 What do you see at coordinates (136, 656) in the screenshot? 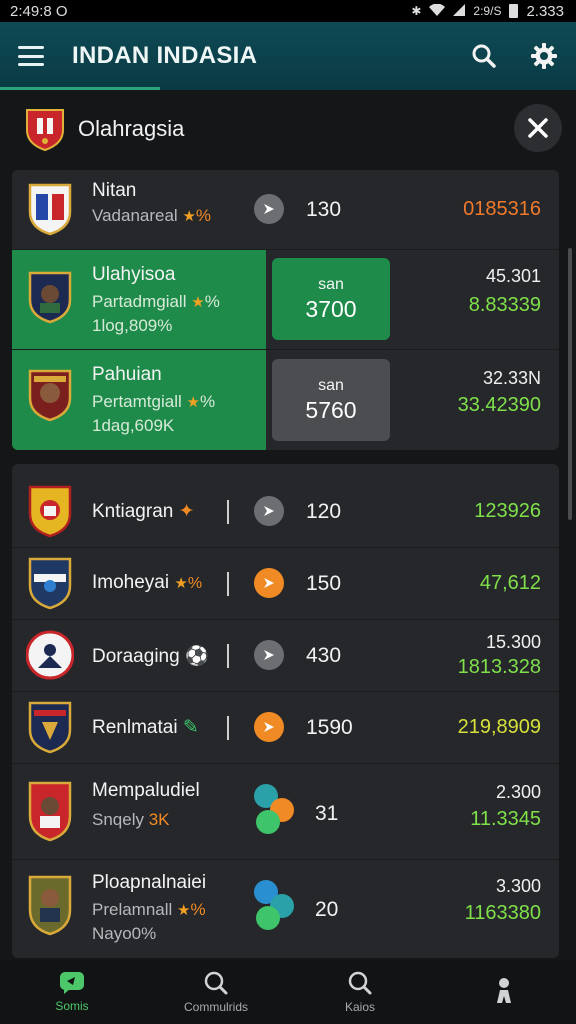
I see `team-name: Doraaging` at bounding box center [136, 656].